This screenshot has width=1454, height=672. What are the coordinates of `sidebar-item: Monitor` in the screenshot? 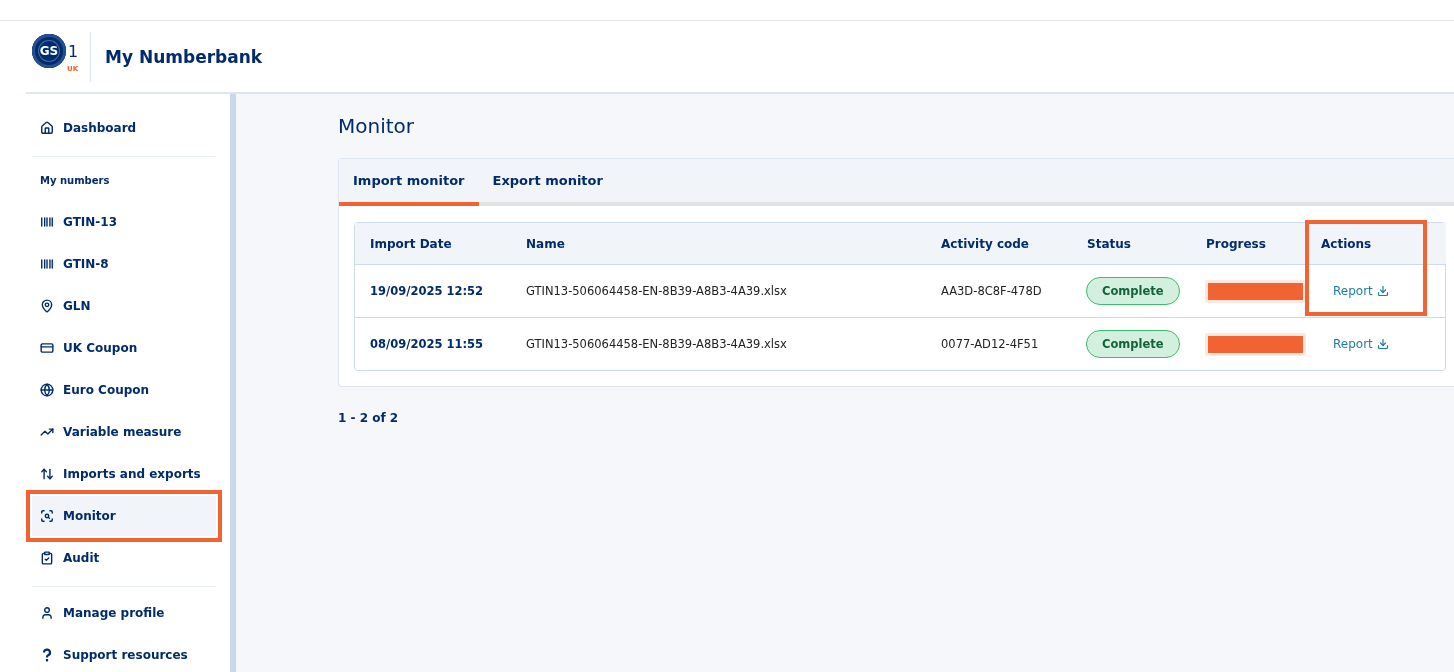 It's located at (124, 516).